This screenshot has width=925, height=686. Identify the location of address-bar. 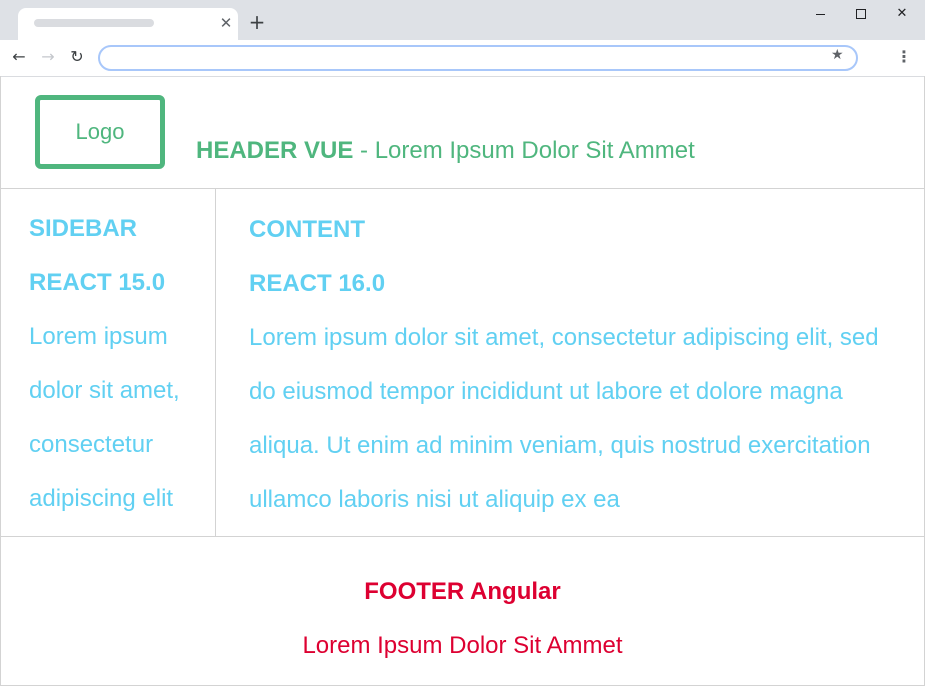
(478, 58).